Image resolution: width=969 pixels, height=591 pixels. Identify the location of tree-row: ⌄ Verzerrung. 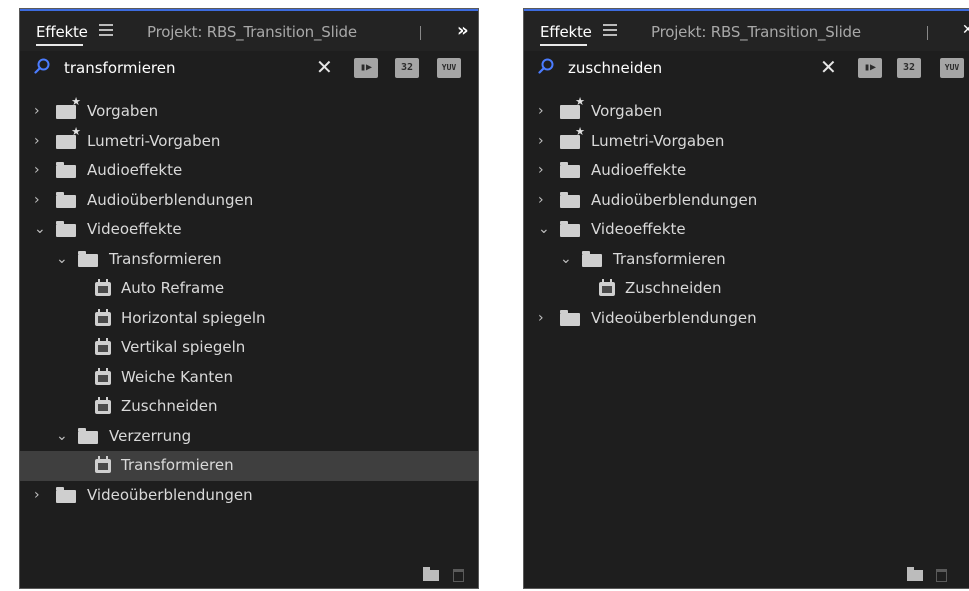
(249, 437).